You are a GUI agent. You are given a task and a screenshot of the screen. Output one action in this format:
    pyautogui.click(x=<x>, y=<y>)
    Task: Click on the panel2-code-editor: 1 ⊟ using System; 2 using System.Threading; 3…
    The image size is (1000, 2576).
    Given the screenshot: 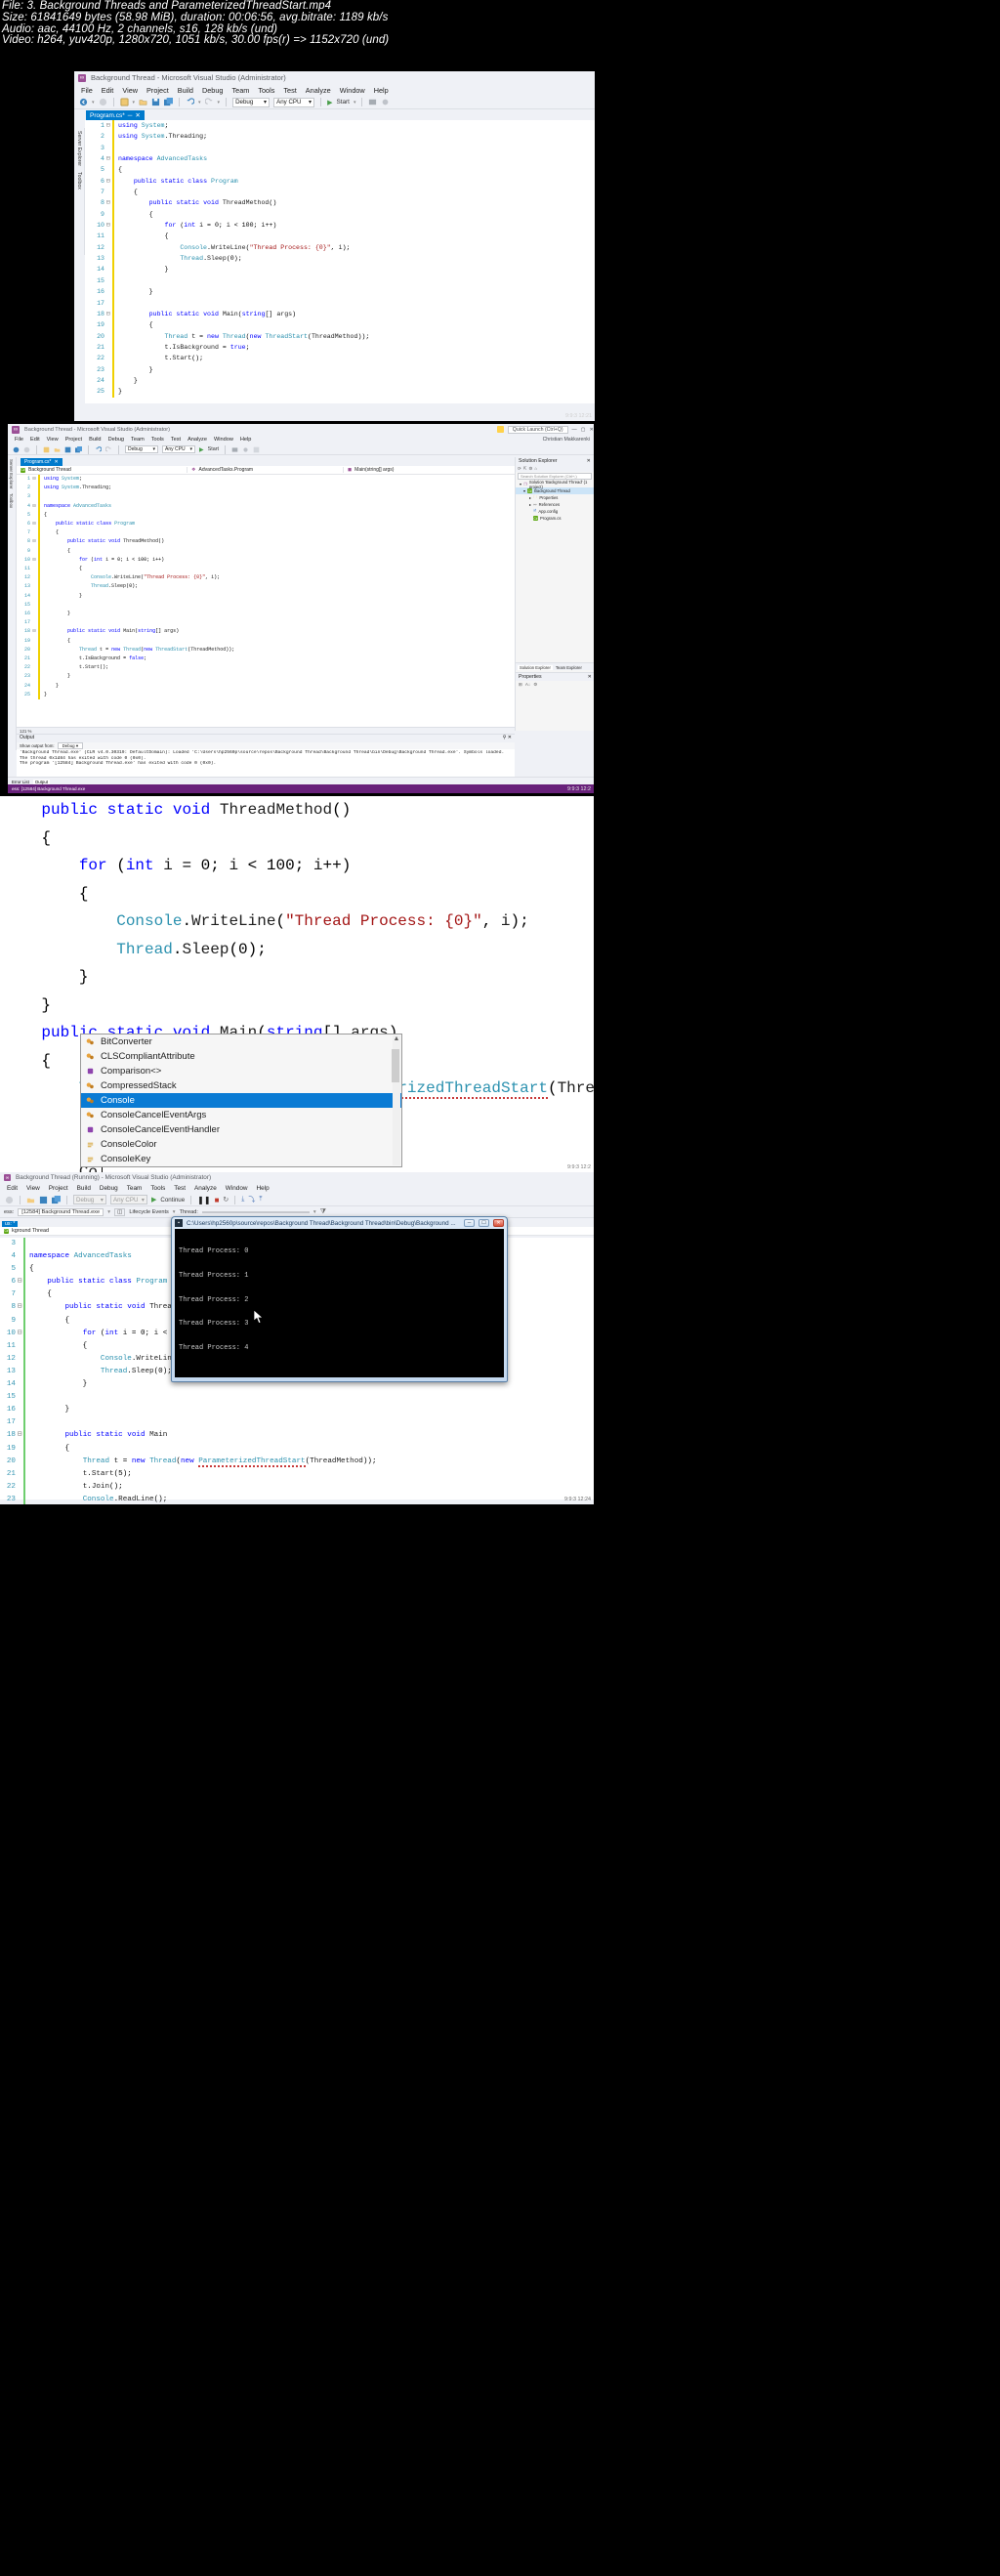 What is the action you would take?
    pyautogui.click(x=266, y=601)
    